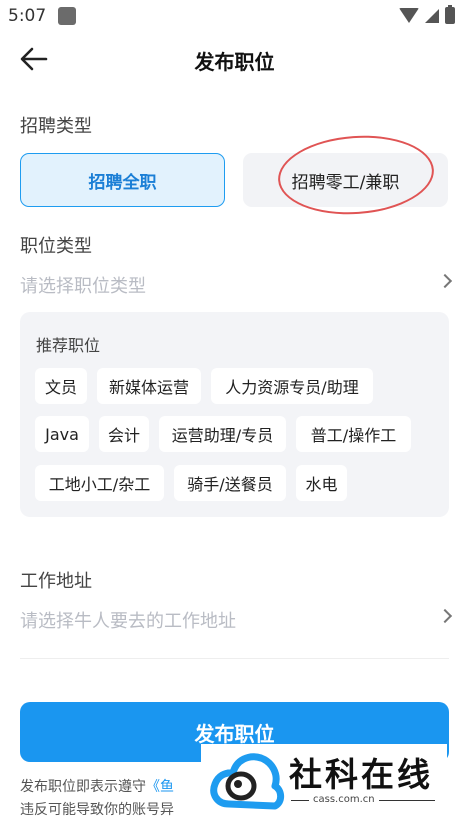 Image resolution: width=469 pixels, height=835 pixels. Describe the element at coordinates (27, 16) in the screenshot. I see `status-time: 5:07` at that location.